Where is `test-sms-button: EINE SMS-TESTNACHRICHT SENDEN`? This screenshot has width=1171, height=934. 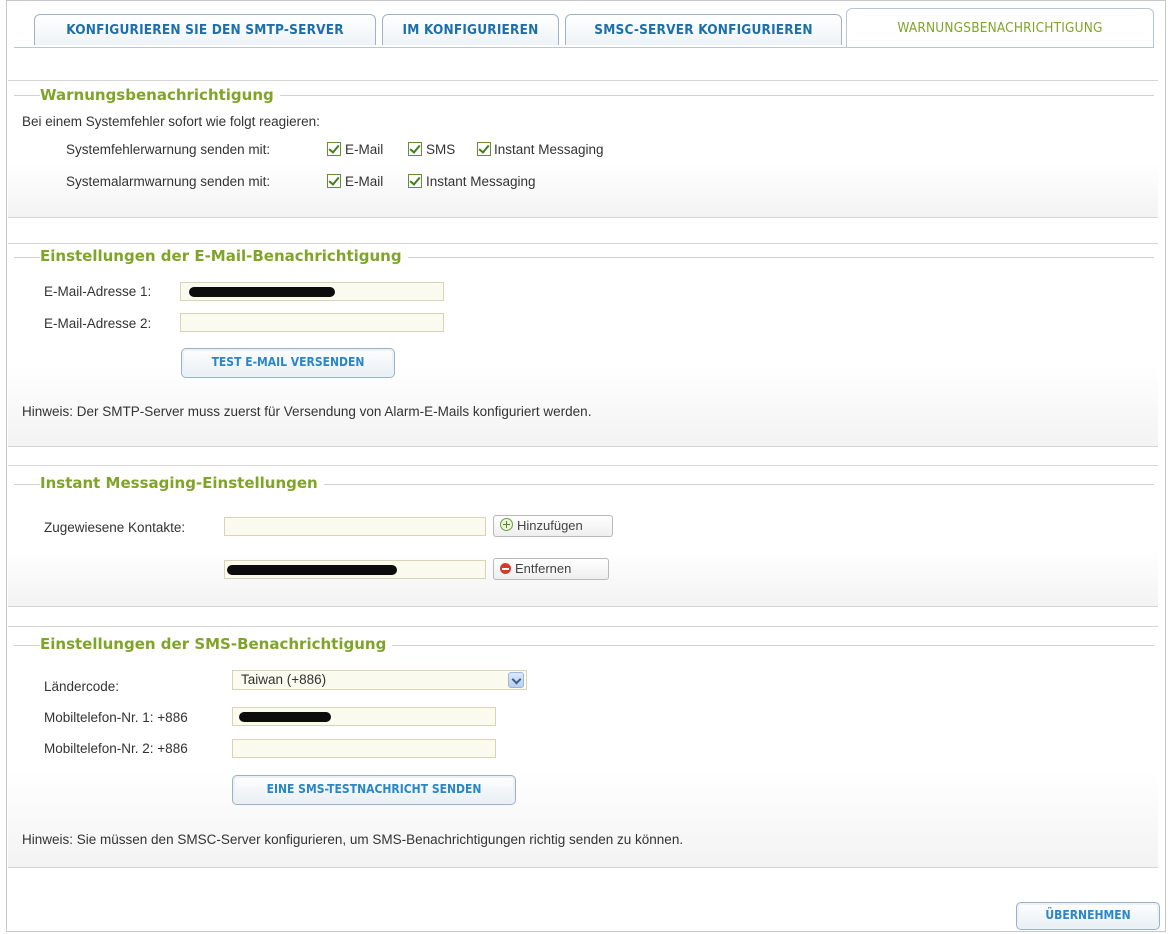
test-sms-button: EINE SMS-TESTNACHRICHT SENDEN is located at coordinates (374, 790).